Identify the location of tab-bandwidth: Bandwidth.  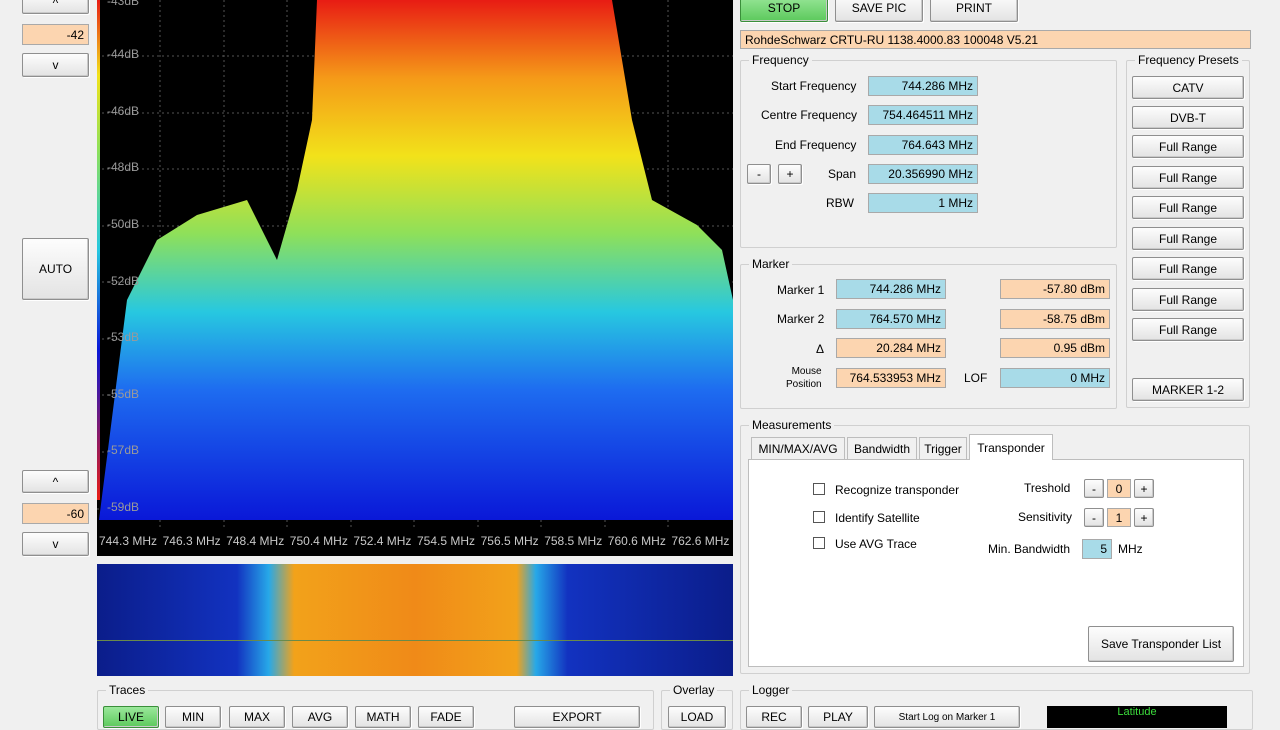
(882, 448).